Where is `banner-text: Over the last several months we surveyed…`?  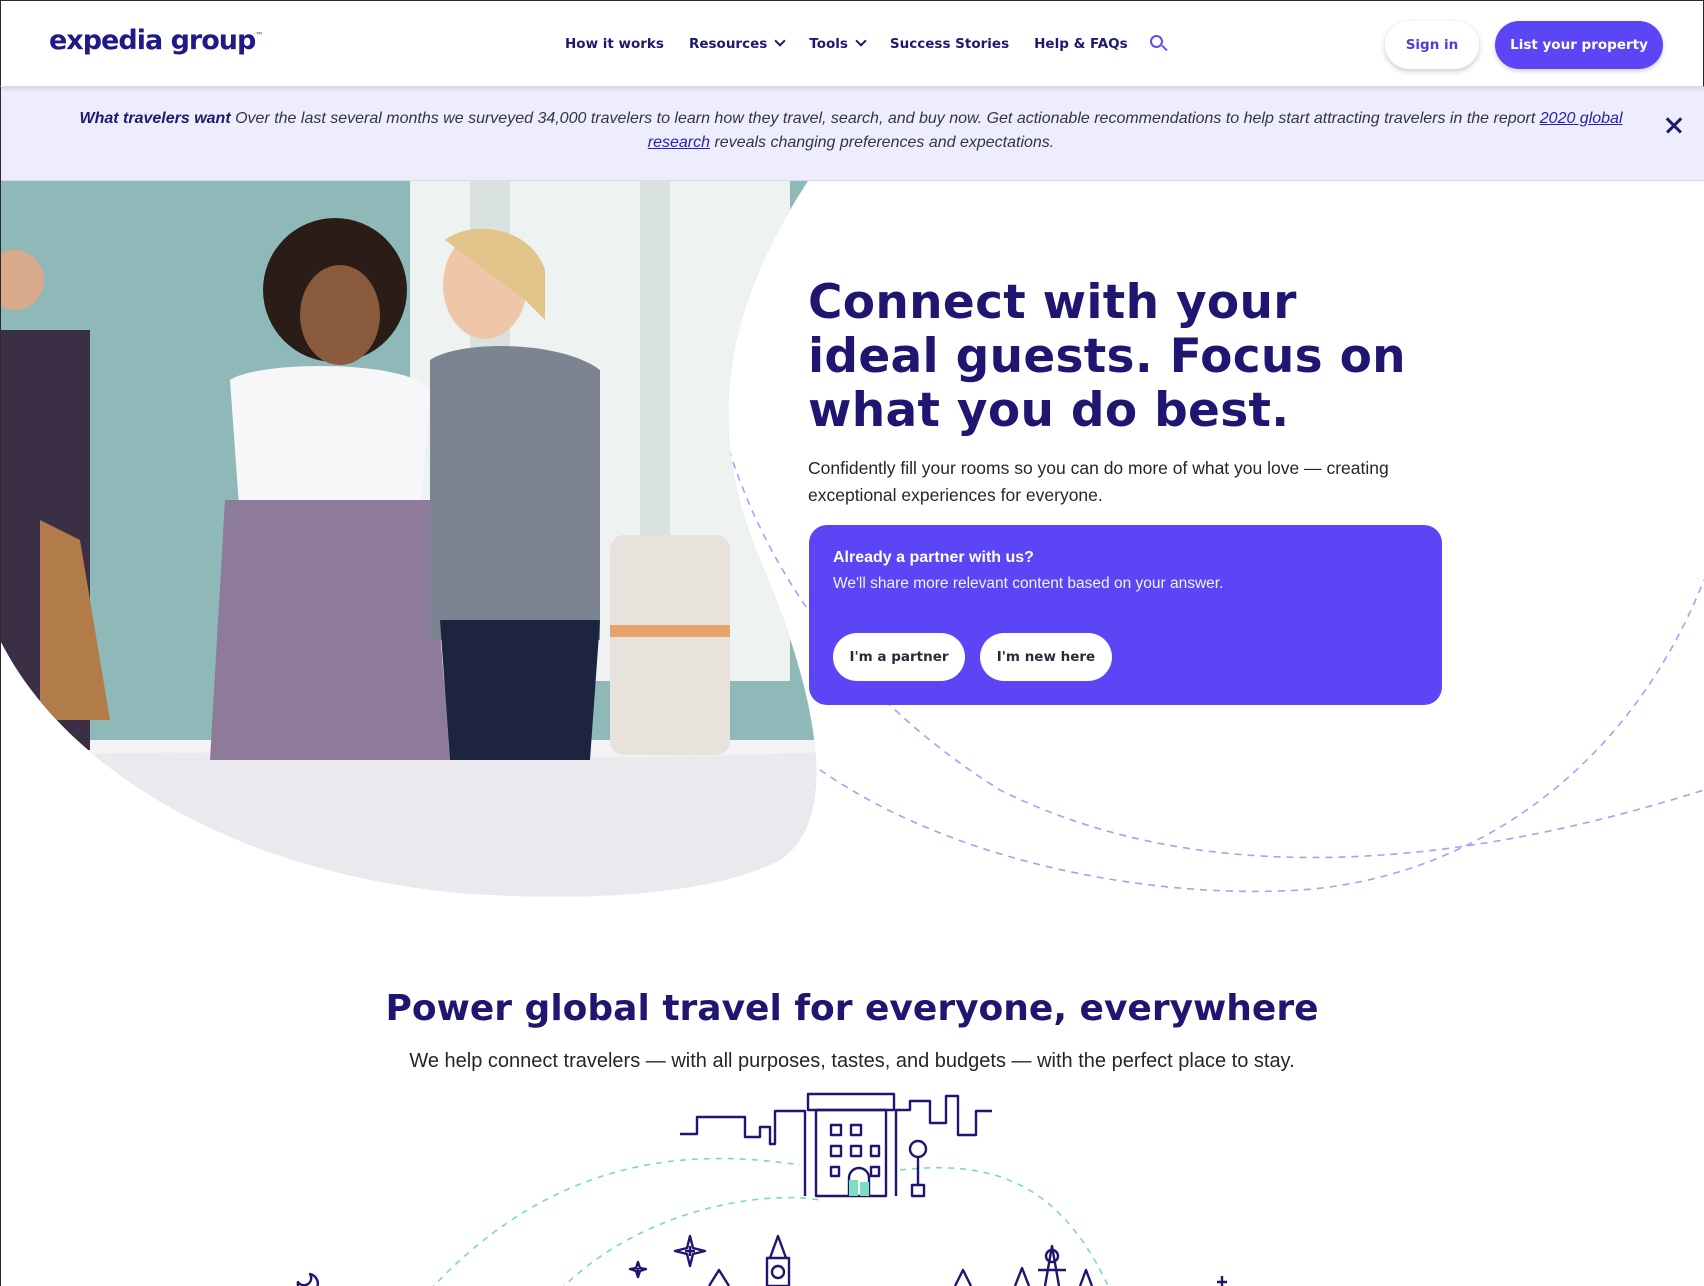
banner-text: Over the last several months we surveyed… is located at coordinates (885, 118).